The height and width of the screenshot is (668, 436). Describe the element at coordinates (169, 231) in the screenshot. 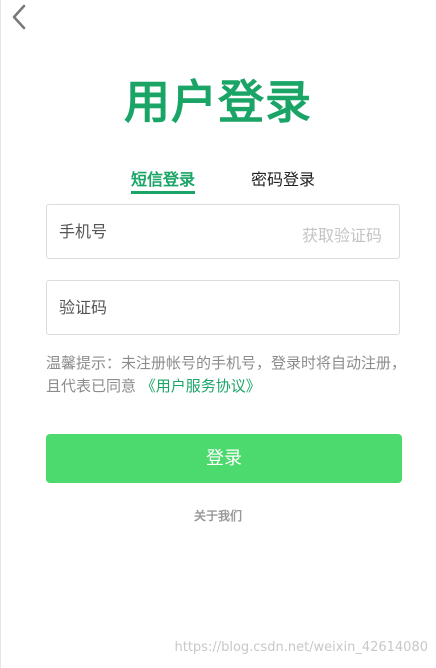

I see `phone-input` at that location.